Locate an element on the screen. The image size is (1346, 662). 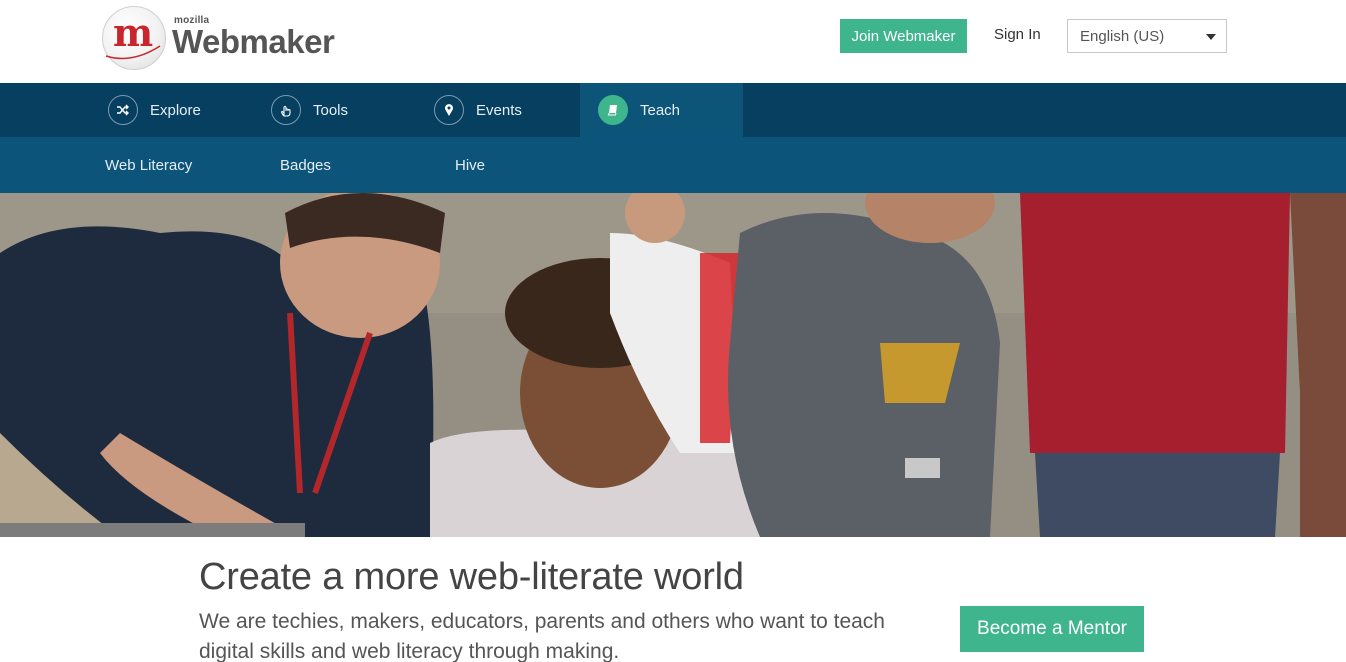
nav-item-events: Events is located at coordinates (478, 110).